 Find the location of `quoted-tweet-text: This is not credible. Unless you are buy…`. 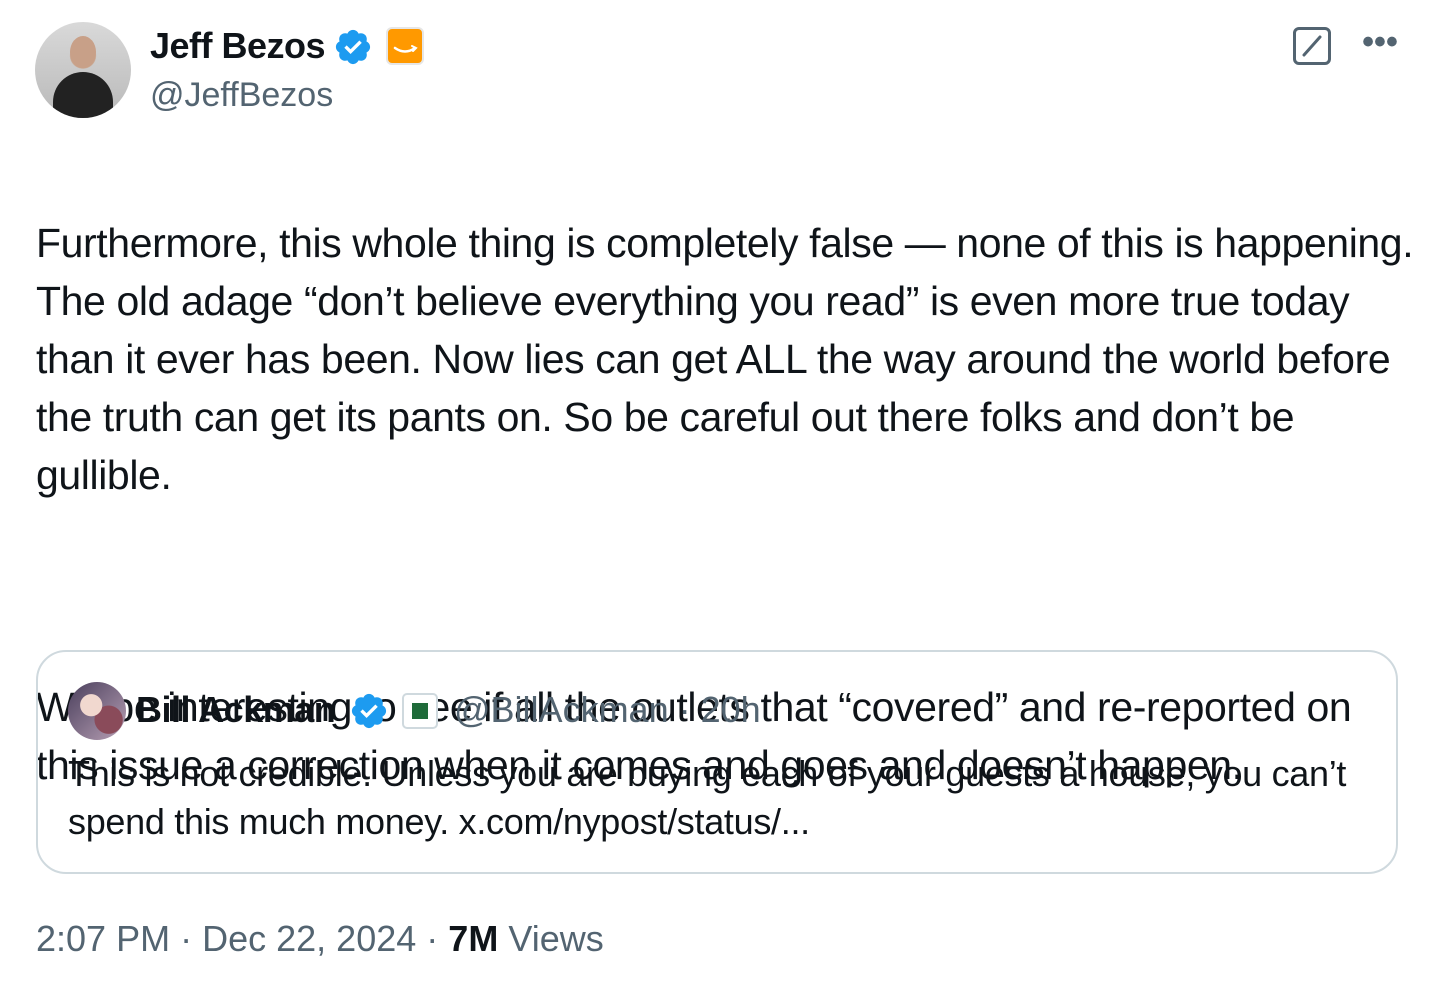

quoted-tweet-text: This is not credible. Unless you are buy… is located at coordinates (707, 797).